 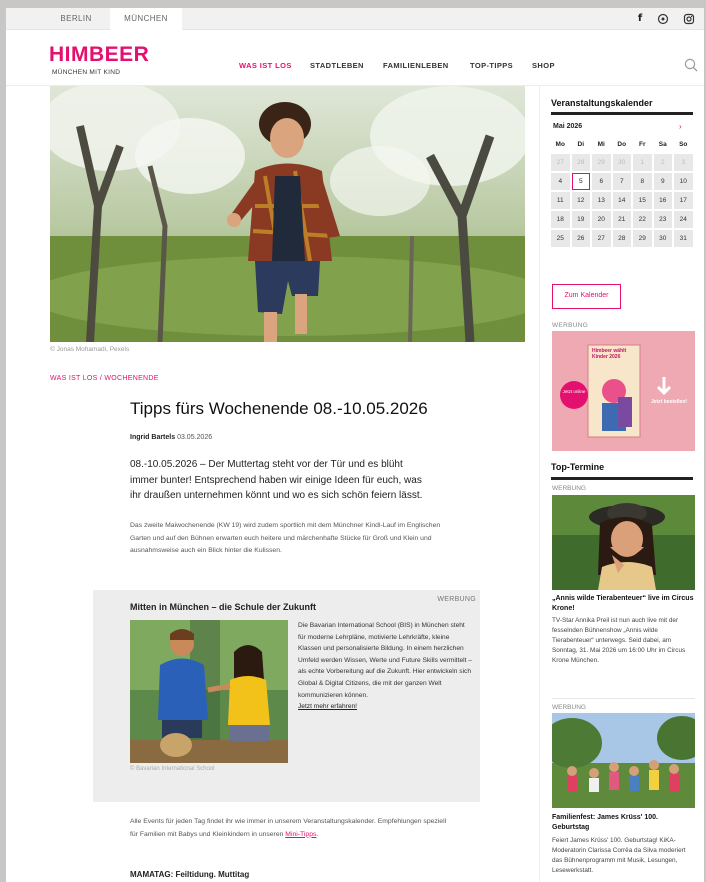 I want to click on instagram-icon, so click(x=689, y=19).